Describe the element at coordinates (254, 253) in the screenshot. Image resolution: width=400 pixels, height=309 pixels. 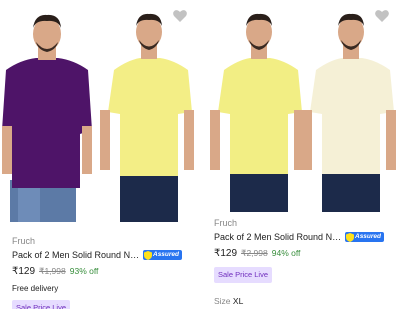
I see `original-price: ₹2,998` at that location.